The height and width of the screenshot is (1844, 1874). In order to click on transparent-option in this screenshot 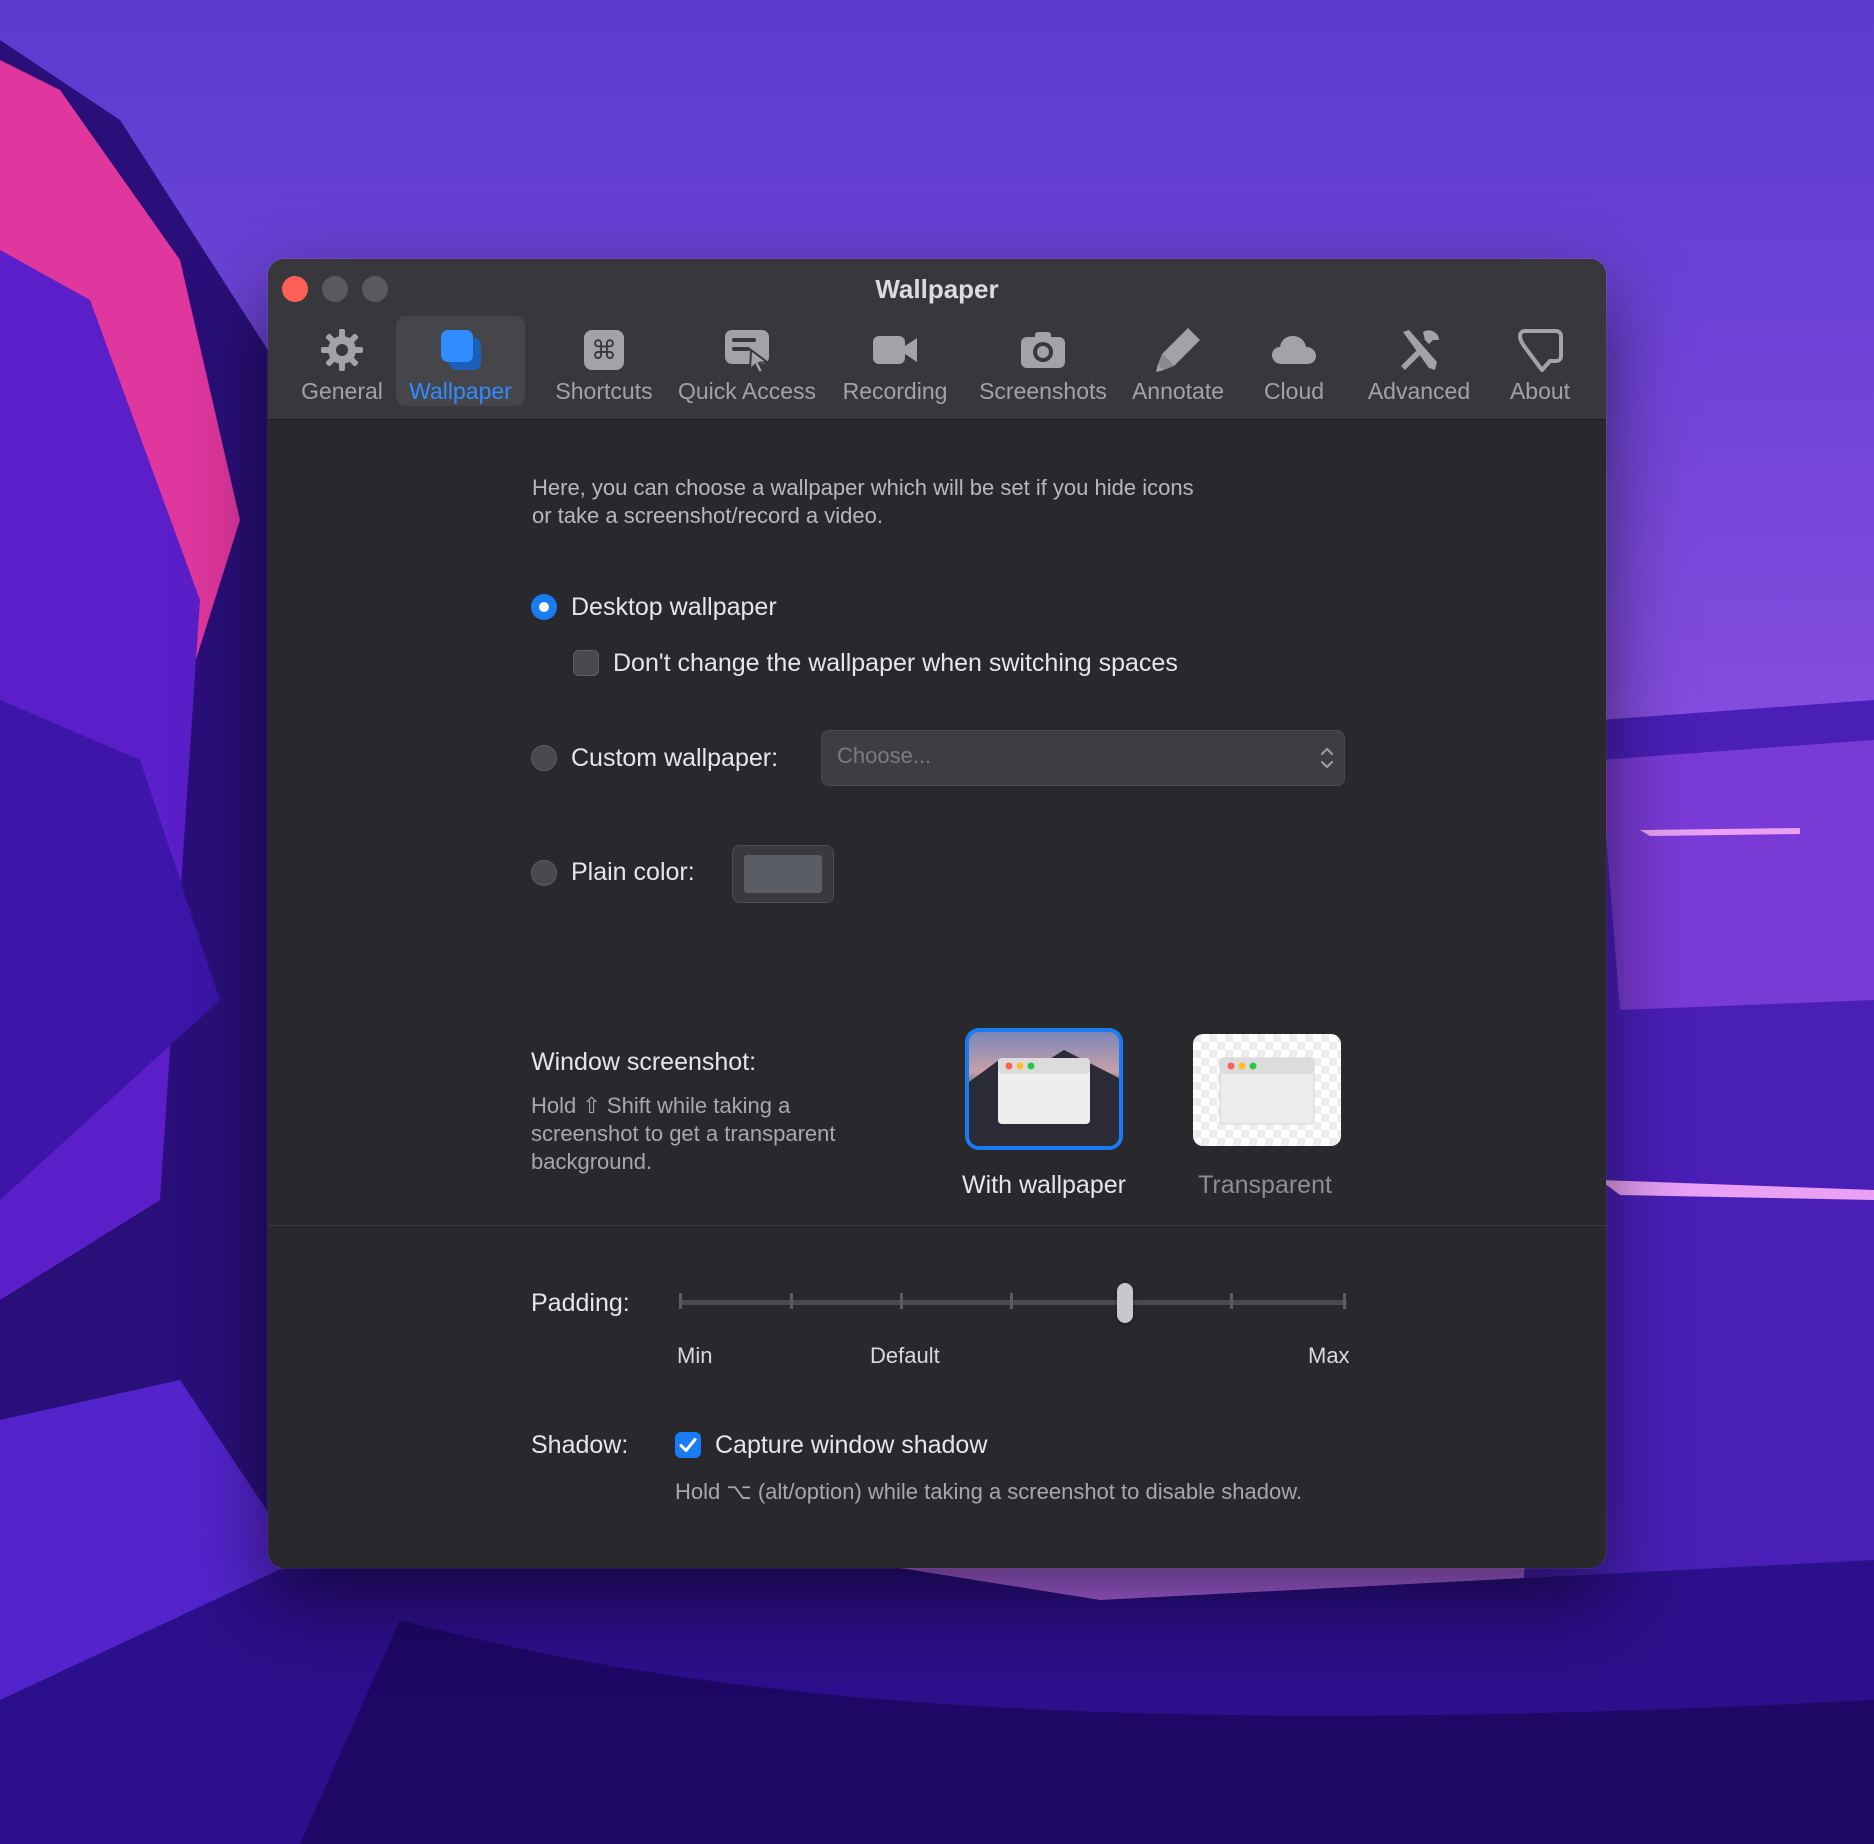, I will do `click(1267, 1090)`.